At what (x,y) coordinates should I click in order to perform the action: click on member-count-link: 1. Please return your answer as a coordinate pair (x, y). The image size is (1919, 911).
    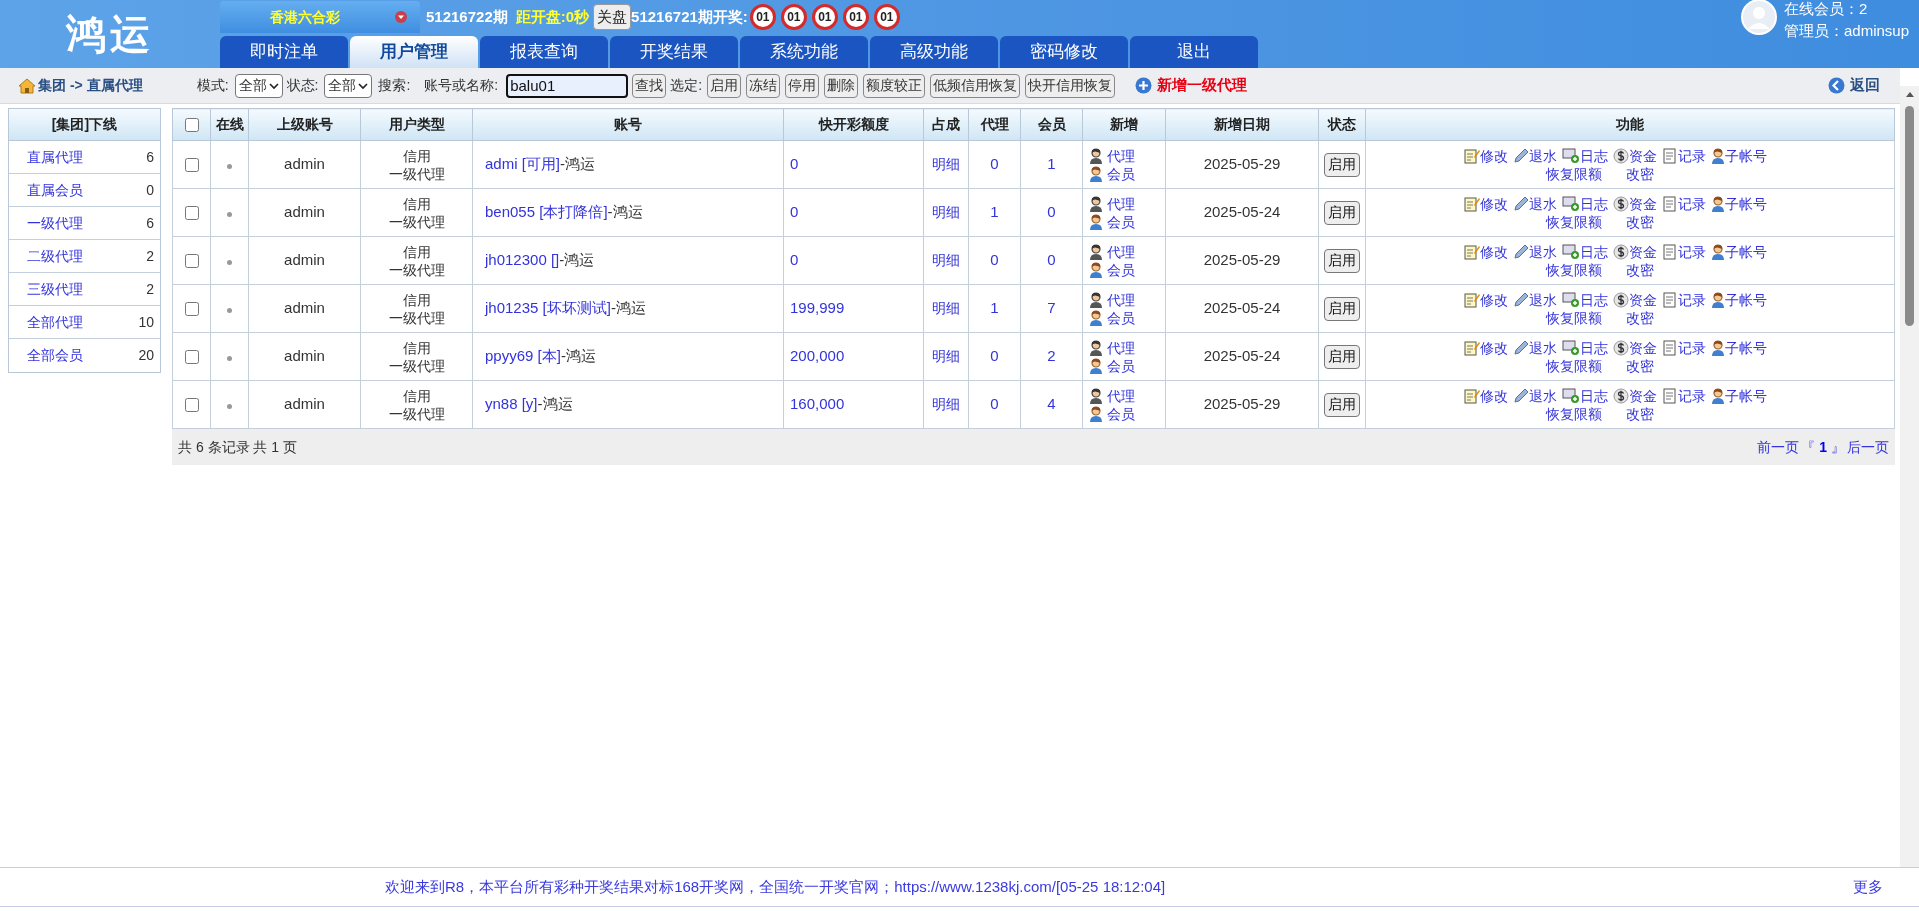
    Looking at the image, I should click on (1051, 164).